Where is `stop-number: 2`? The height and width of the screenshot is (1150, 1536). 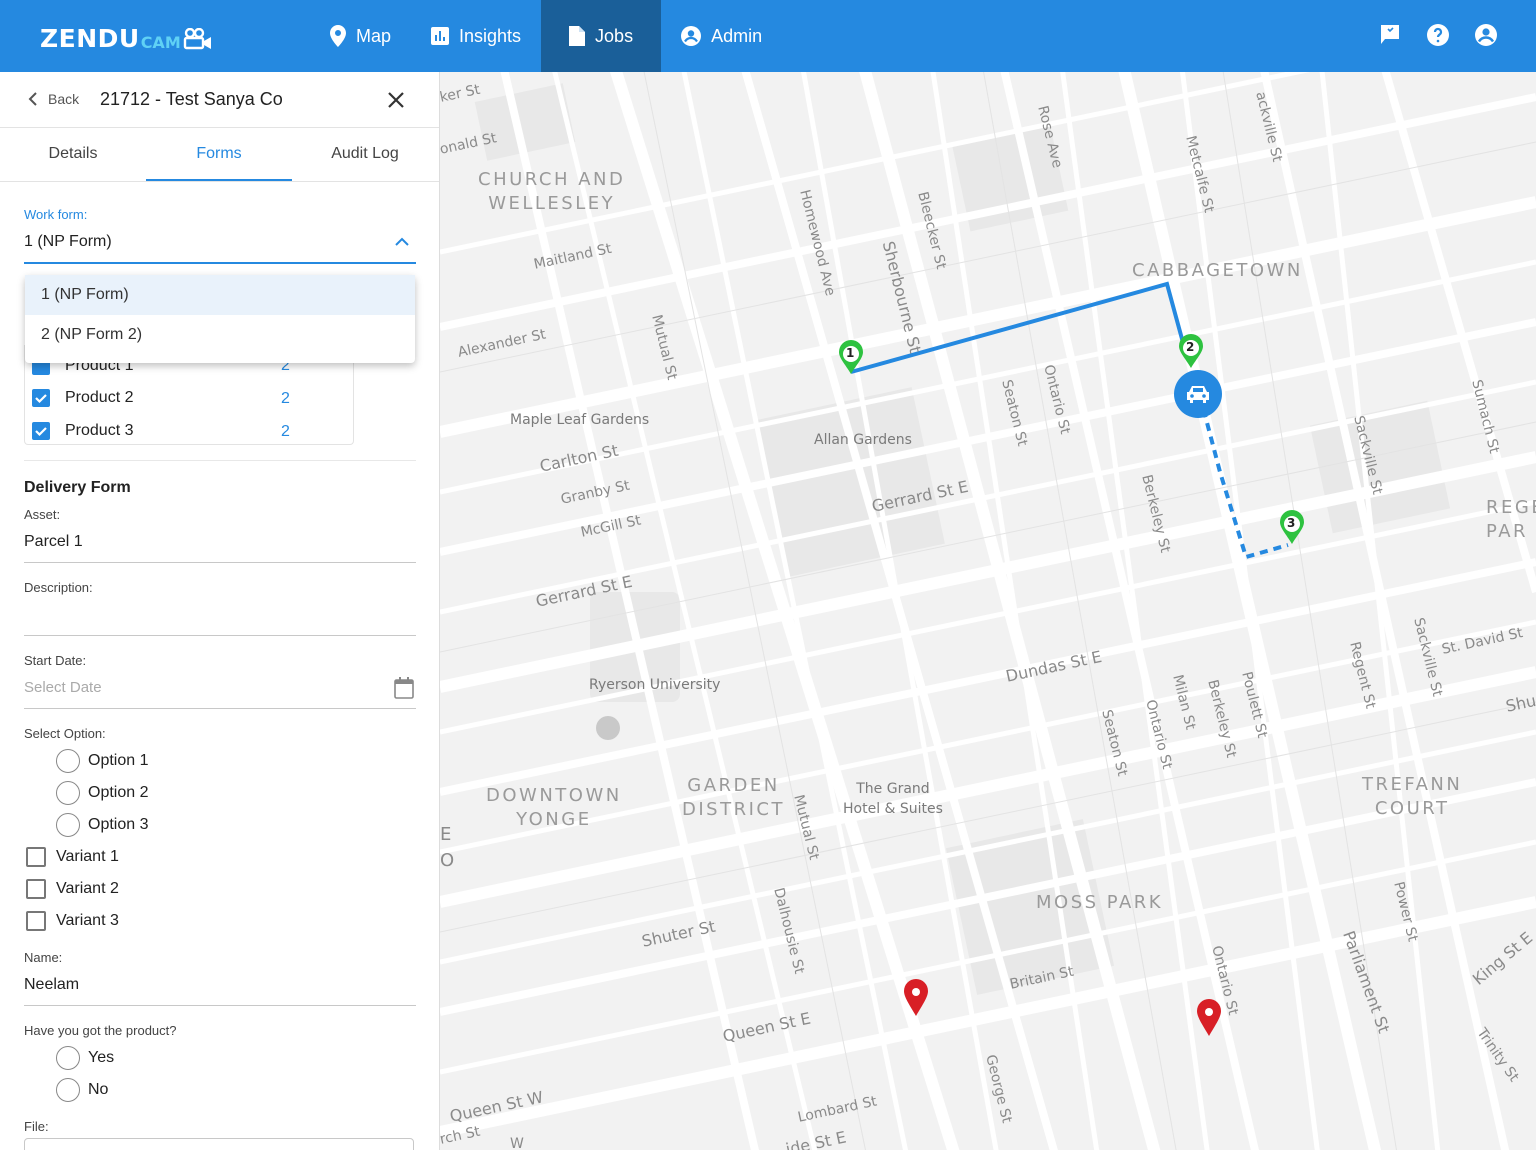
stop-number: 2 is located at coordinates (1190, 347).